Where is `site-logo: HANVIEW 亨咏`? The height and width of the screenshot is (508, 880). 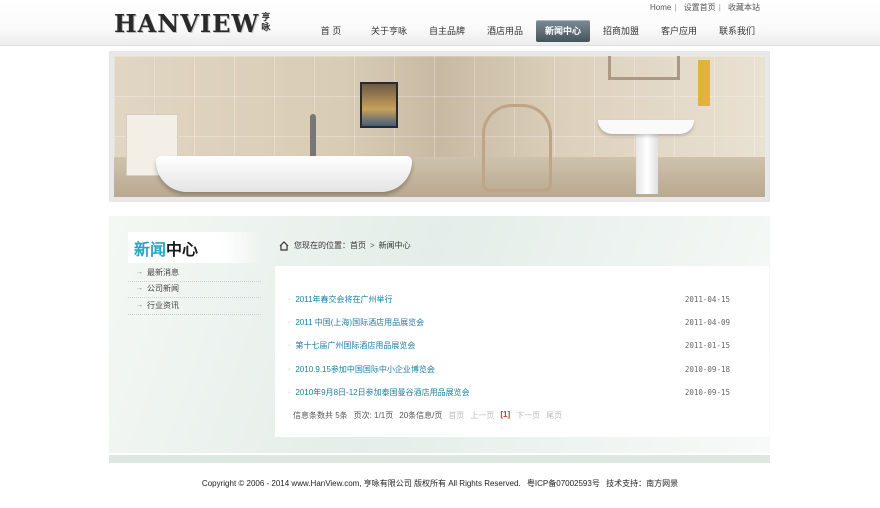 site-logo: HANVIEW 亨咏 is located at coordinates (193, 23).